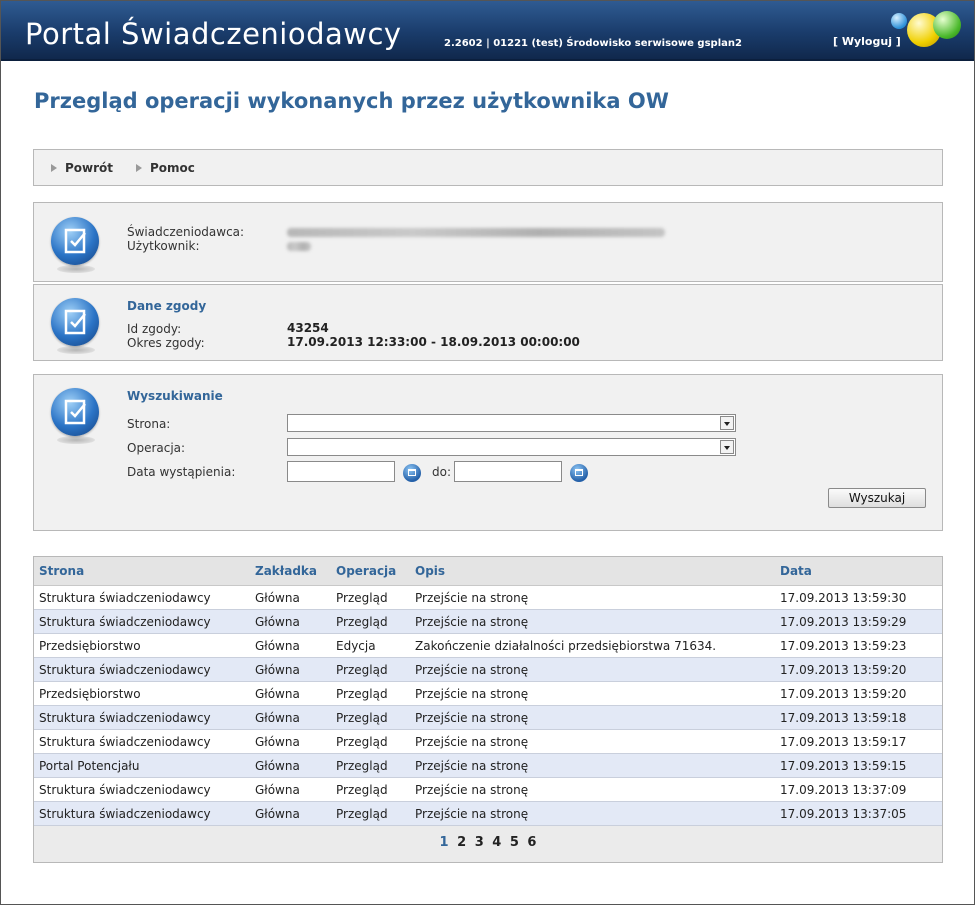  What do you see at coordinates (496, 842) in the screenshot?
I see `page-link-4: 4` at bounding box center [496, 842].